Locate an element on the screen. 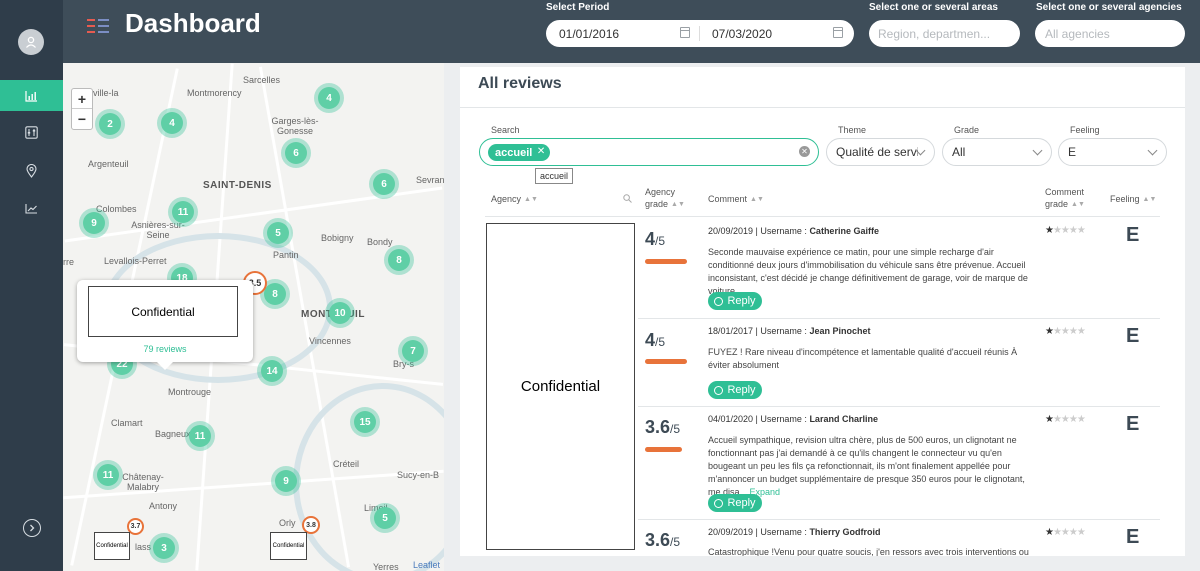  reviews-title: All reviews is located at coordinates (520, 83).